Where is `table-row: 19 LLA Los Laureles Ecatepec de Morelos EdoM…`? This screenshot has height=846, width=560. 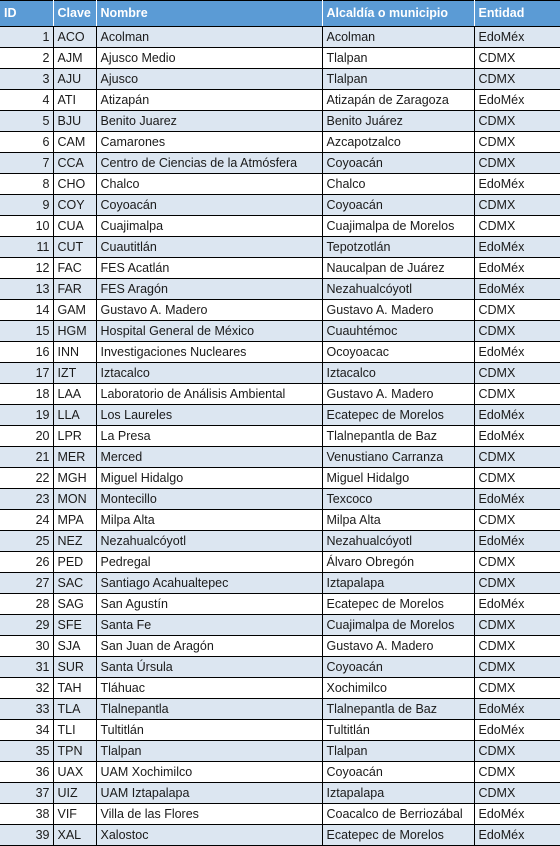
table-row: 19 LLA Los Laureles Ecatepec de Morelos EdoM… is located at coordinates (280, 415).